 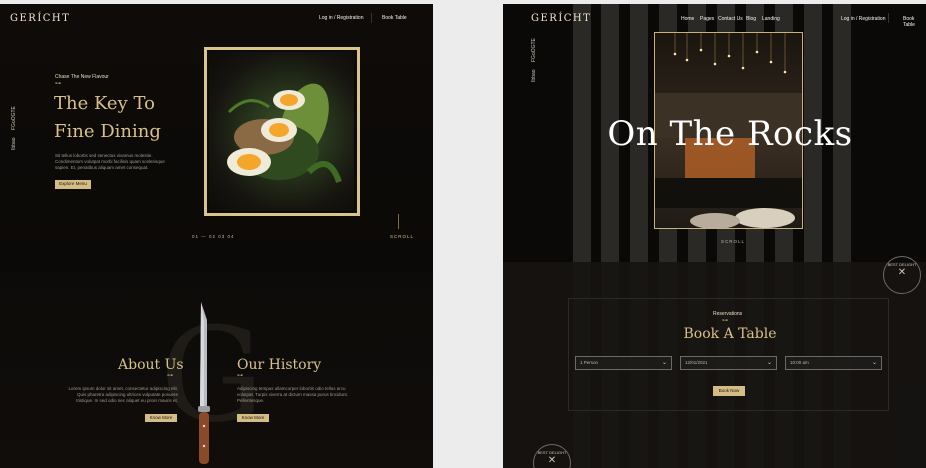 I want to click on scroll-line, so click(x=398, y=221).